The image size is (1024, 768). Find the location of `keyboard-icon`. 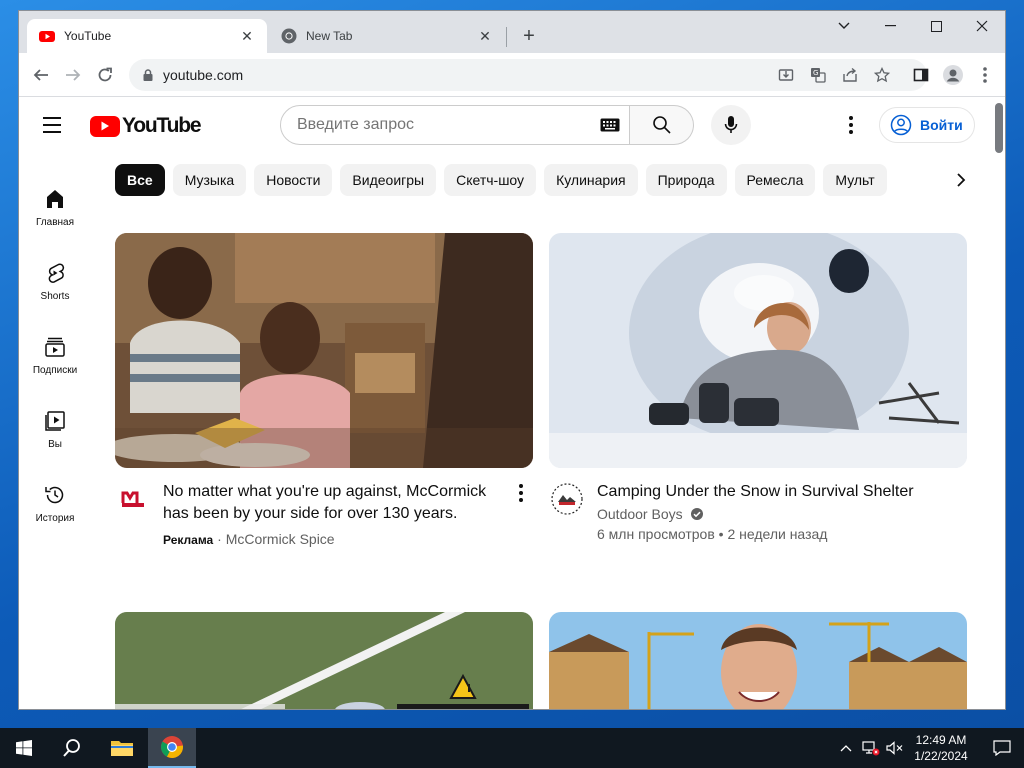

keyboard-icon is located at coordinates (610, 125).